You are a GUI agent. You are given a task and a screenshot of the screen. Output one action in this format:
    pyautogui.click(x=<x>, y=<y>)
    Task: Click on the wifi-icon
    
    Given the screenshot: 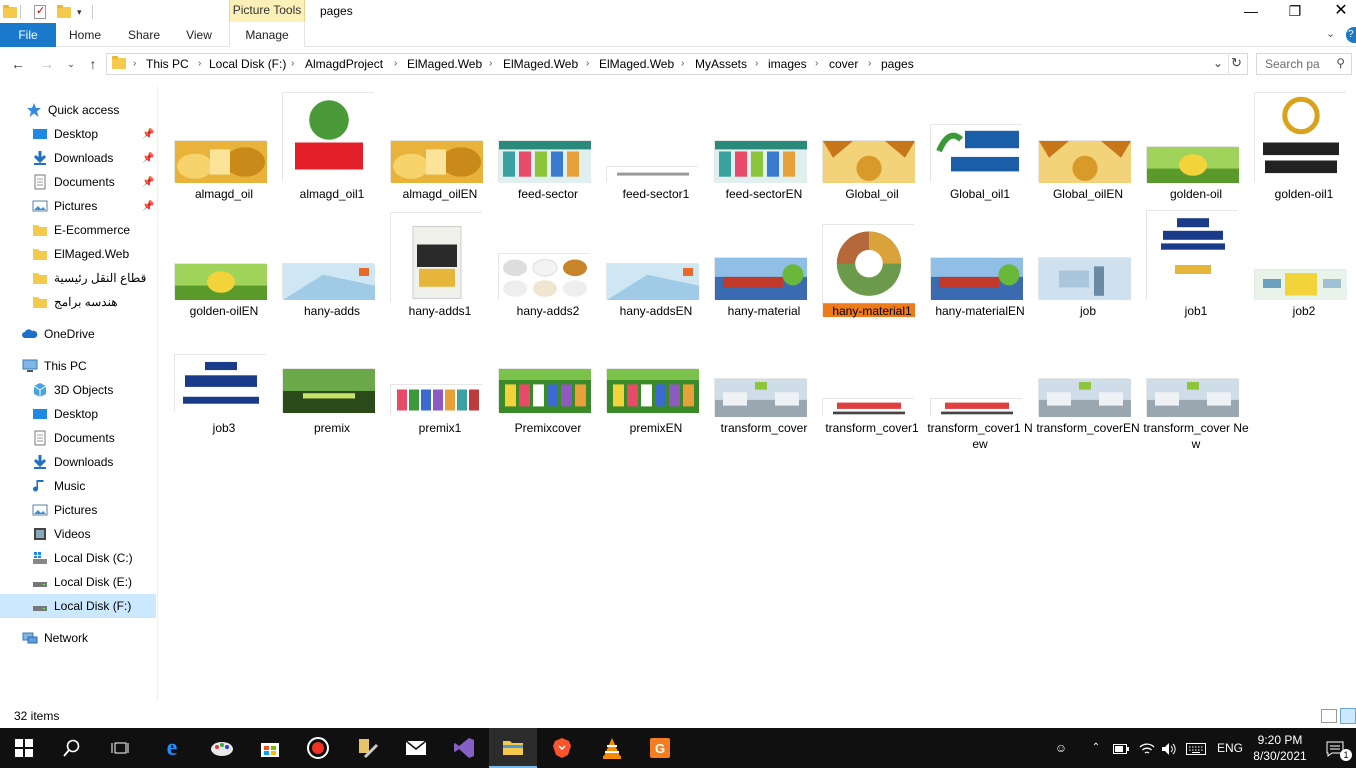 What is the action you would take?
    pyautogui.click(x=1147, y=748)
    